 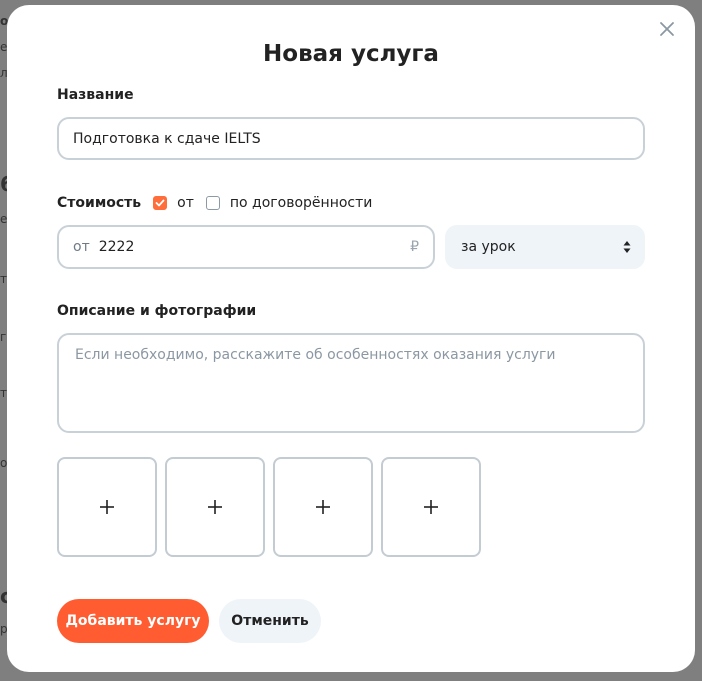 I want to click on price-prefix: от, so click(x=81, y=247).